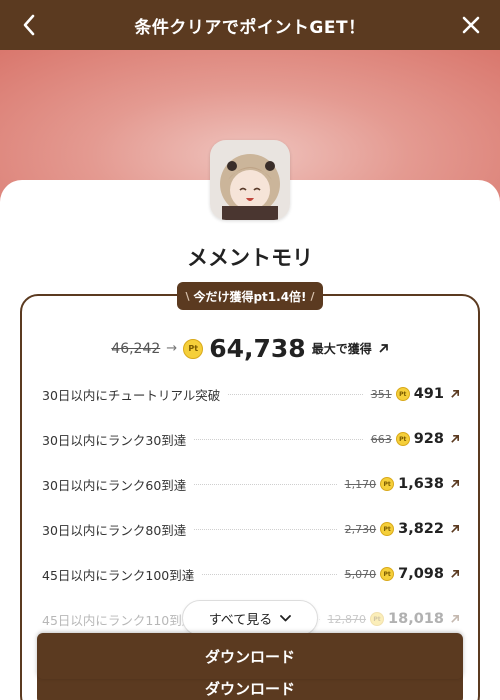 The height and width of the screenshot is (700, 500). What do you see at coordinates (421, 529) in the screenshot?
I see `task-new-points: 3,822` at bounding box center [421, 529].